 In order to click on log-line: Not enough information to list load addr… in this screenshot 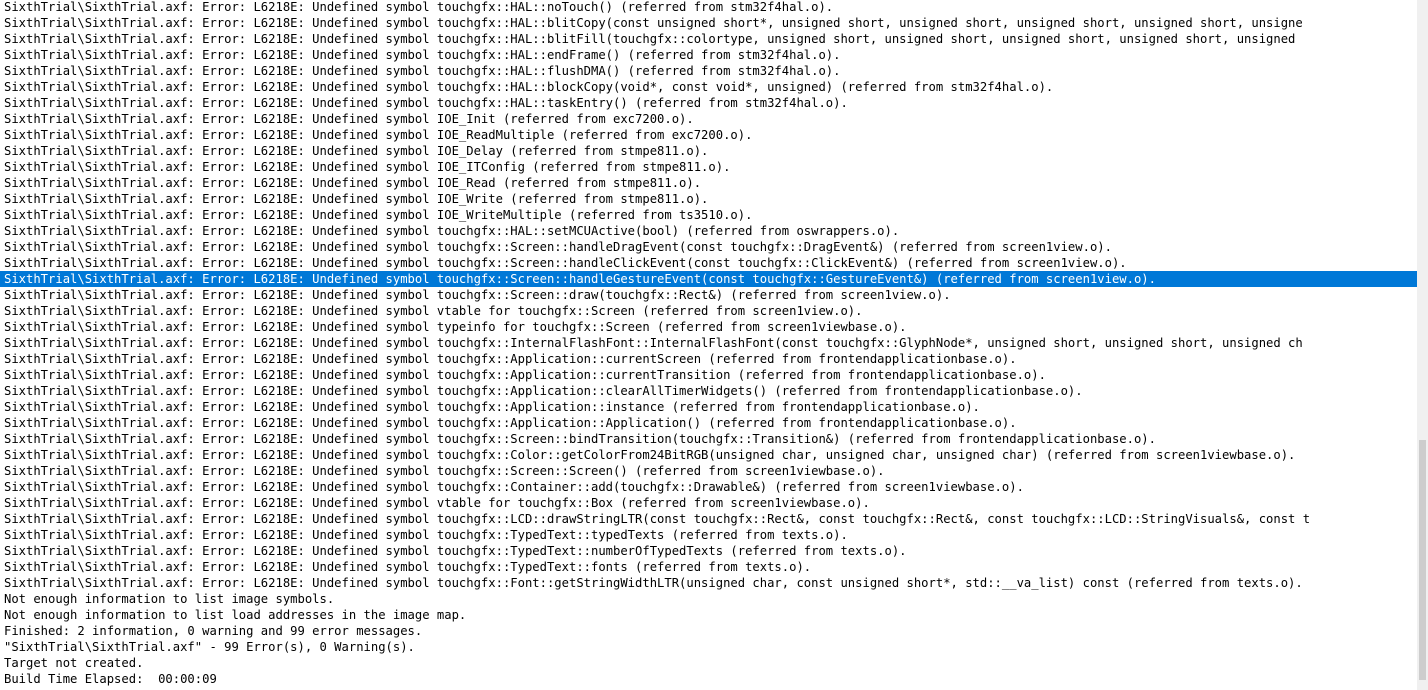, I will do `click(708, 615)`.